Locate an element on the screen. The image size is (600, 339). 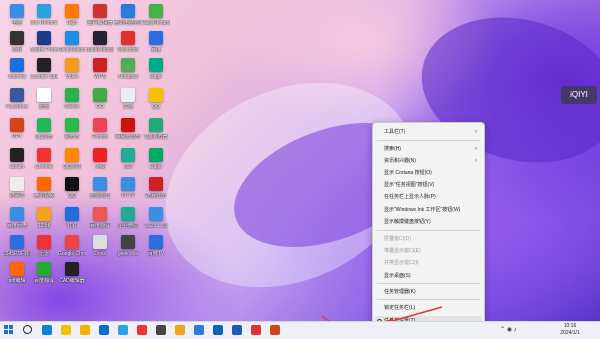
desktop-icon: Adobe Photoshop is located at coordinates (44, 46).